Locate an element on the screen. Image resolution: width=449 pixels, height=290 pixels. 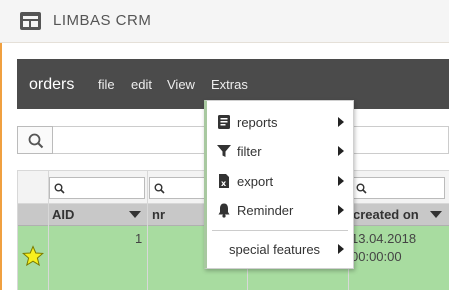
cell-created-on-time: 00:00:00 is located at coordinates (376, 256).